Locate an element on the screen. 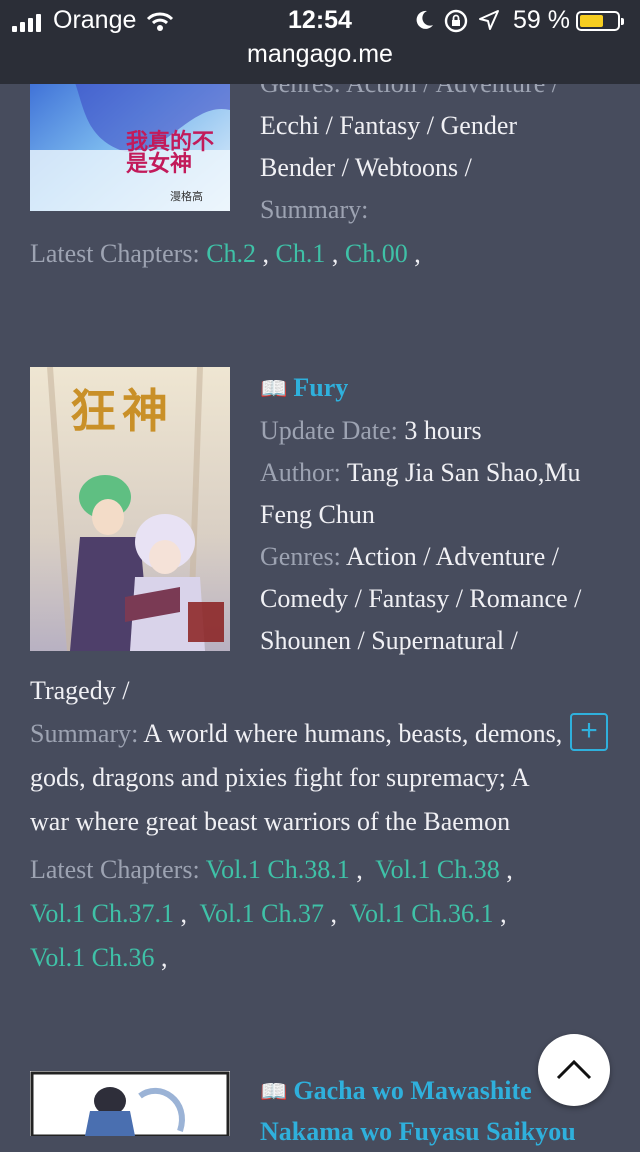 The width and height of the screenshot is (640, 1152). manga-cover is located at coordinates (130, 1103).